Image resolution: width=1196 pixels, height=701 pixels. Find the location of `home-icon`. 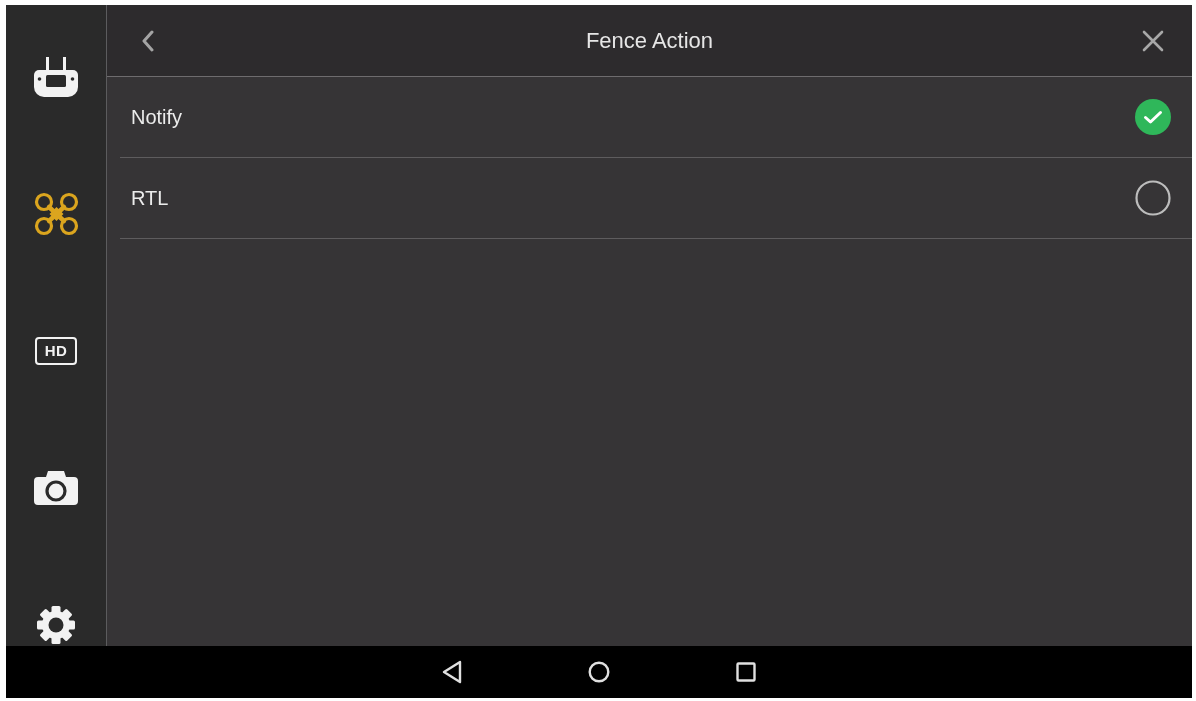

home-icon is located at coordinates (599, 672).